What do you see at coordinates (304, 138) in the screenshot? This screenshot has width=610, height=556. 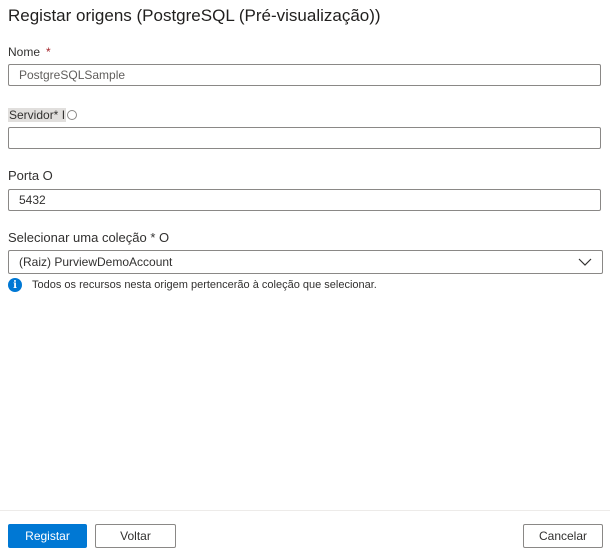 I see `server-input` at bounding box center [304, 138].